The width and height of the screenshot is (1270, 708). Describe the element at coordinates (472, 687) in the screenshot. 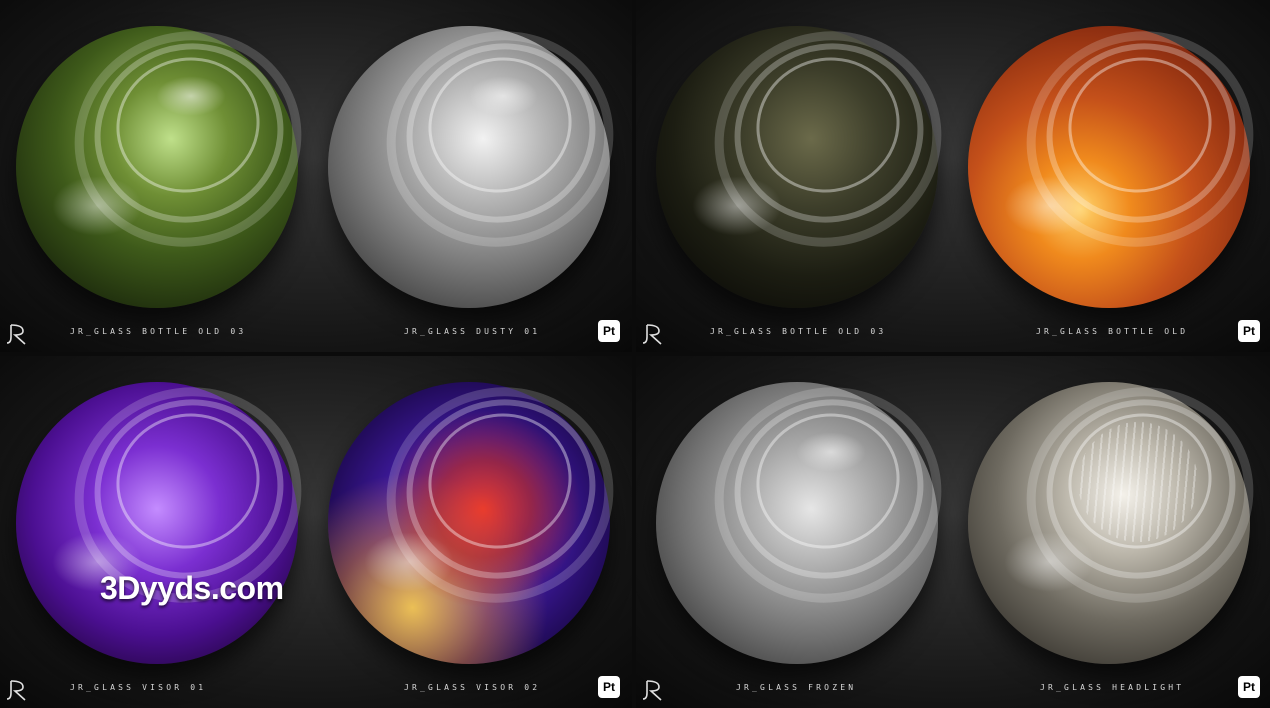

I see `material-label: JR_GLASS VISOR 02` at that location.